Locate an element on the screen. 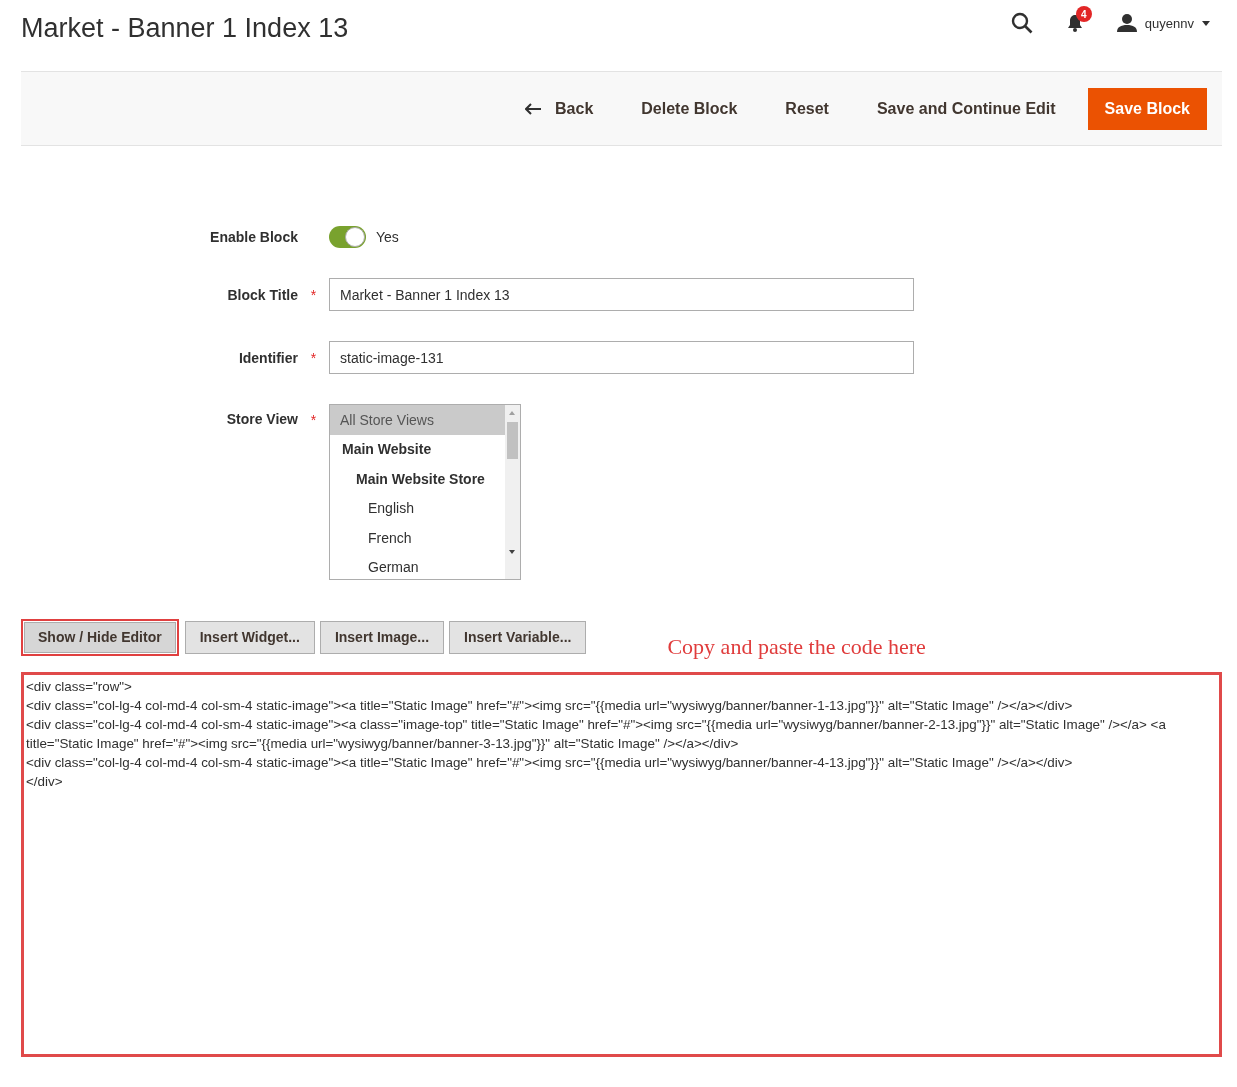  caret-icon is located at coordinates (1206, 23).